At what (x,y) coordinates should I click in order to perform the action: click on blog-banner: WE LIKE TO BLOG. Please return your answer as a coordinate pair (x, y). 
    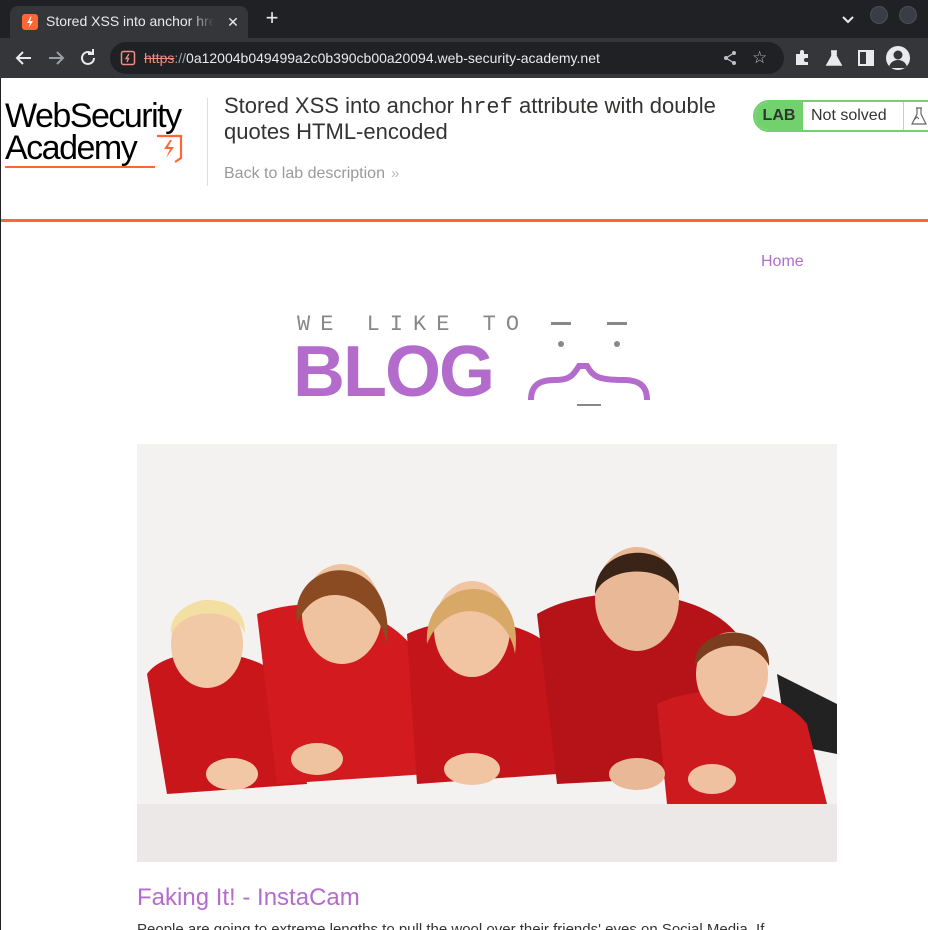
    Looking at the image, I should click on (473, 360).